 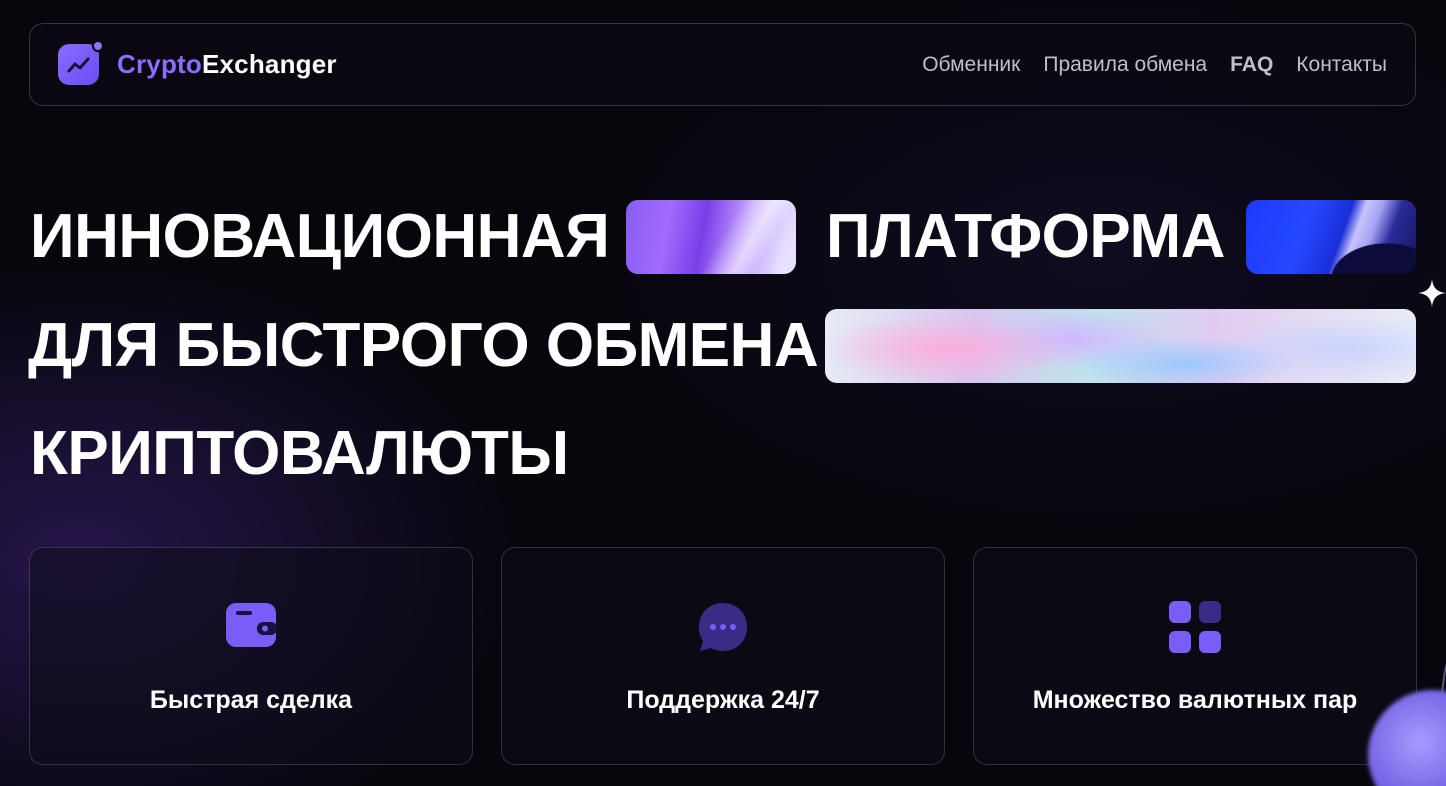 I want to click on feature-label: Быстрая сделка, so click(x=251, y=700).